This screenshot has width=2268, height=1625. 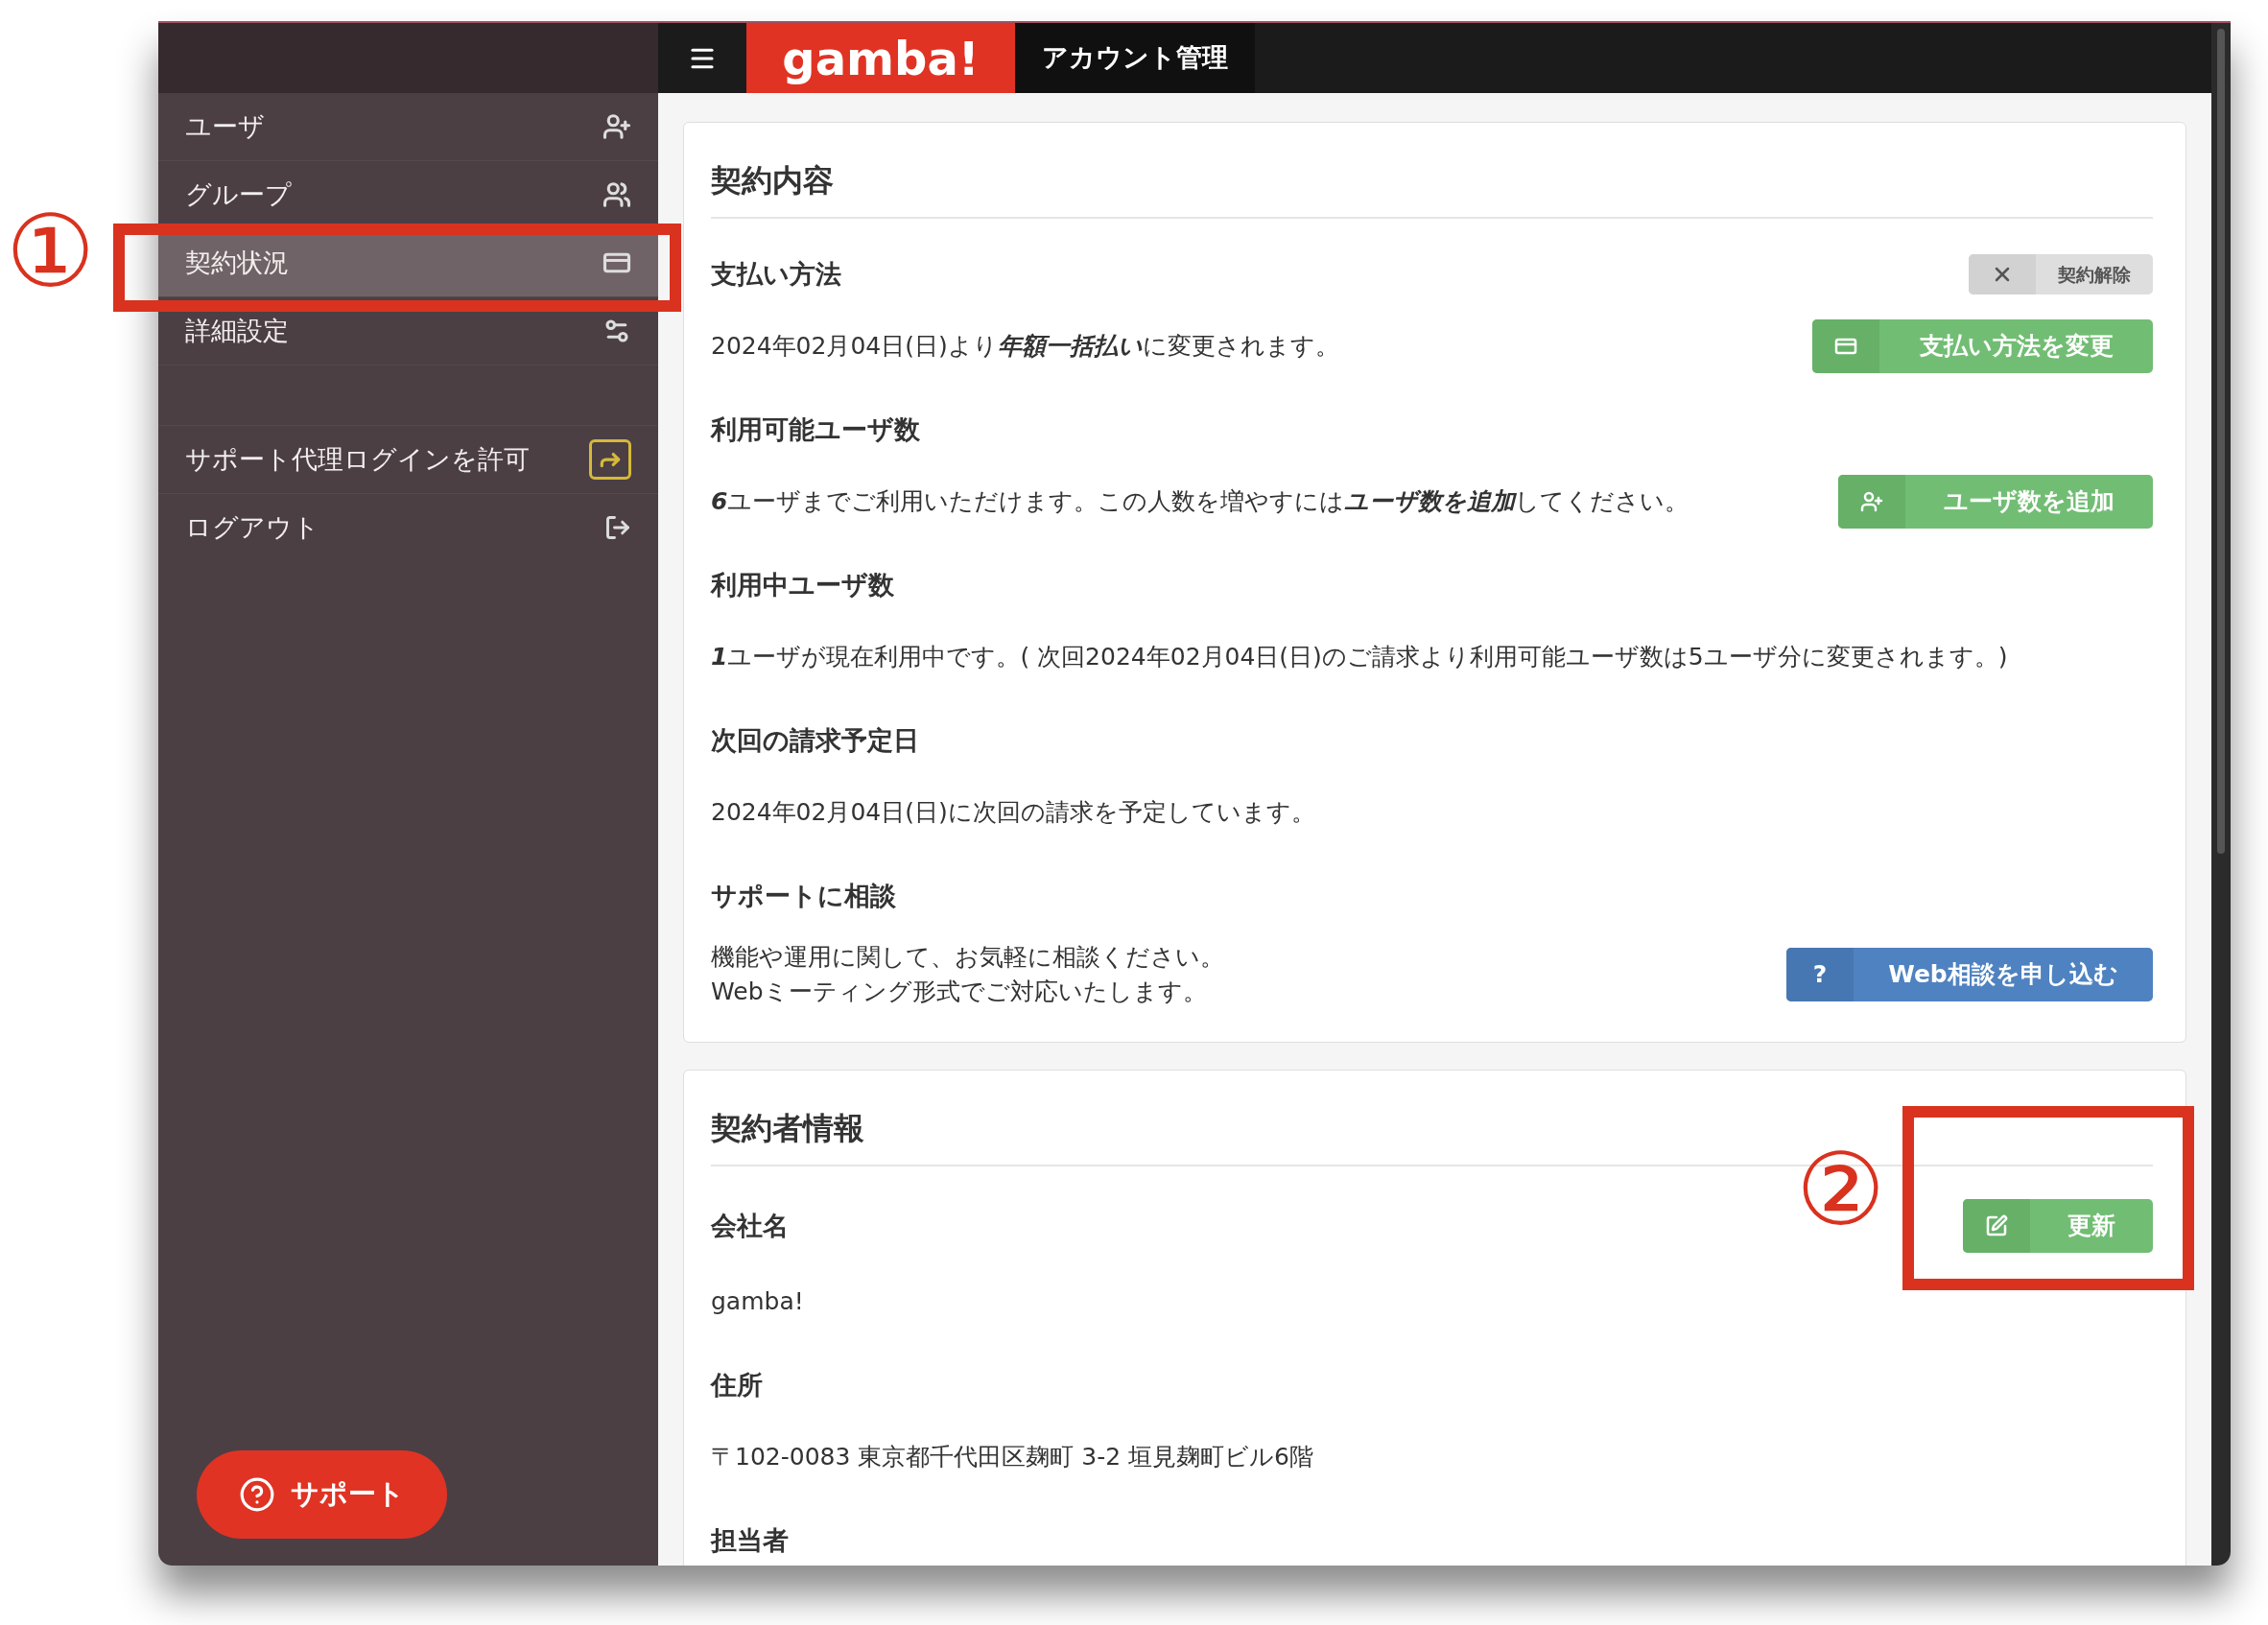 What do you see at coordinates (757, 1302) in the screenshot?
I see `section-text: gamba!` at bounding box center [757, 1302].